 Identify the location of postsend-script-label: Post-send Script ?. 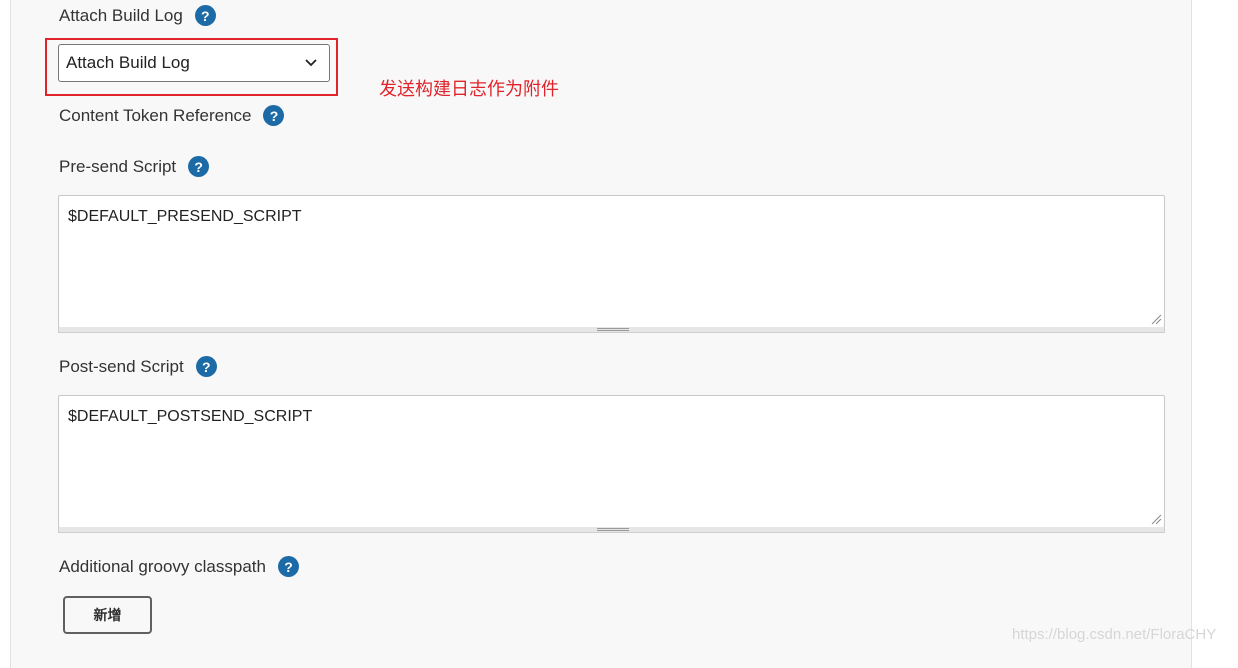
(138, 366).